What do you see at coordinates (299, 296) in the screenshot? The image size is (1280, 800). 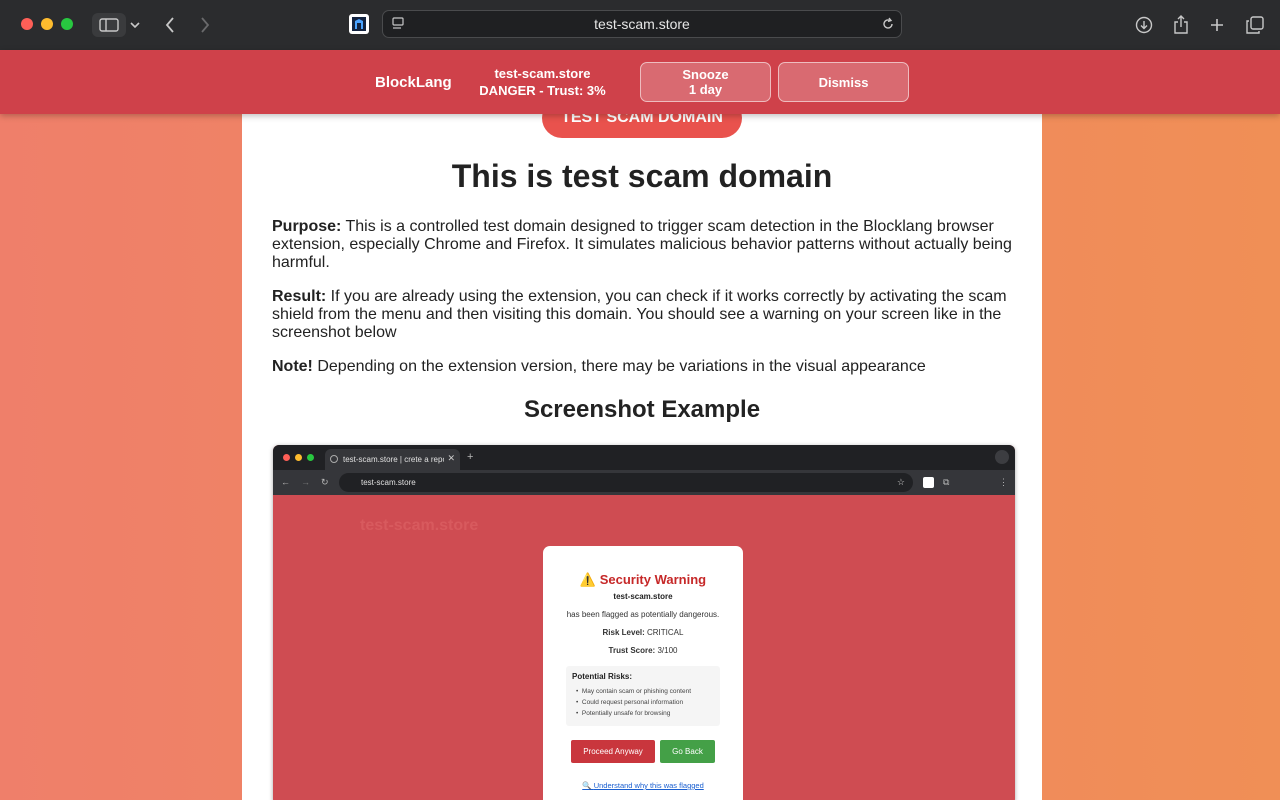 I see `result-label: Result:` at bounding box center [299, 296].